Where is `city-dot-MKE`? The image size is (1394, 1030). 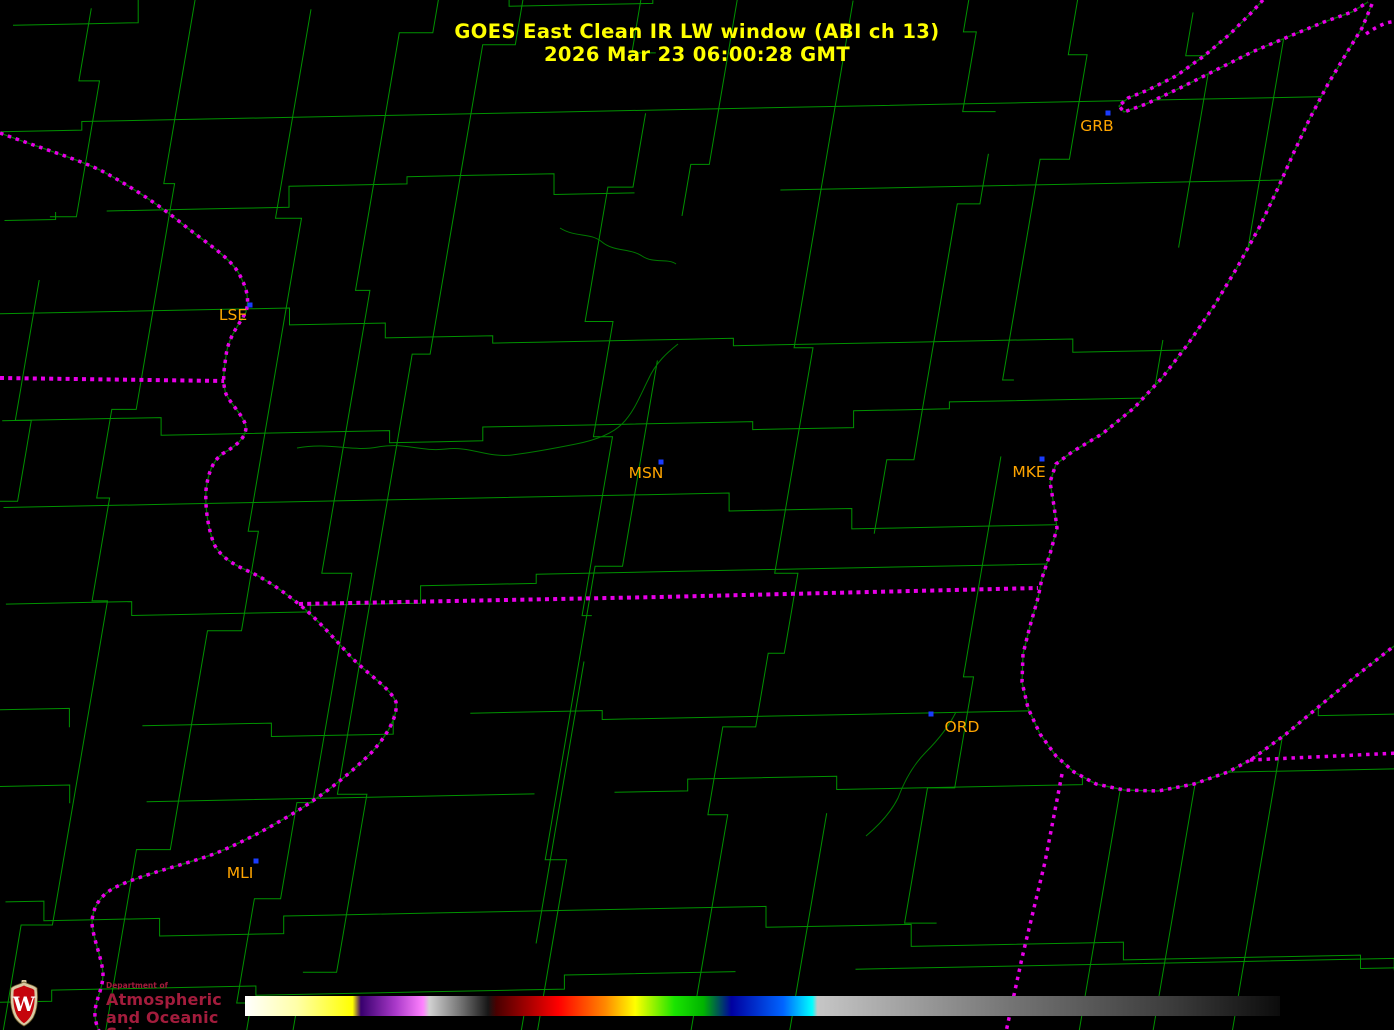
city-dot-MKE is located at coordinates (1042, 459).